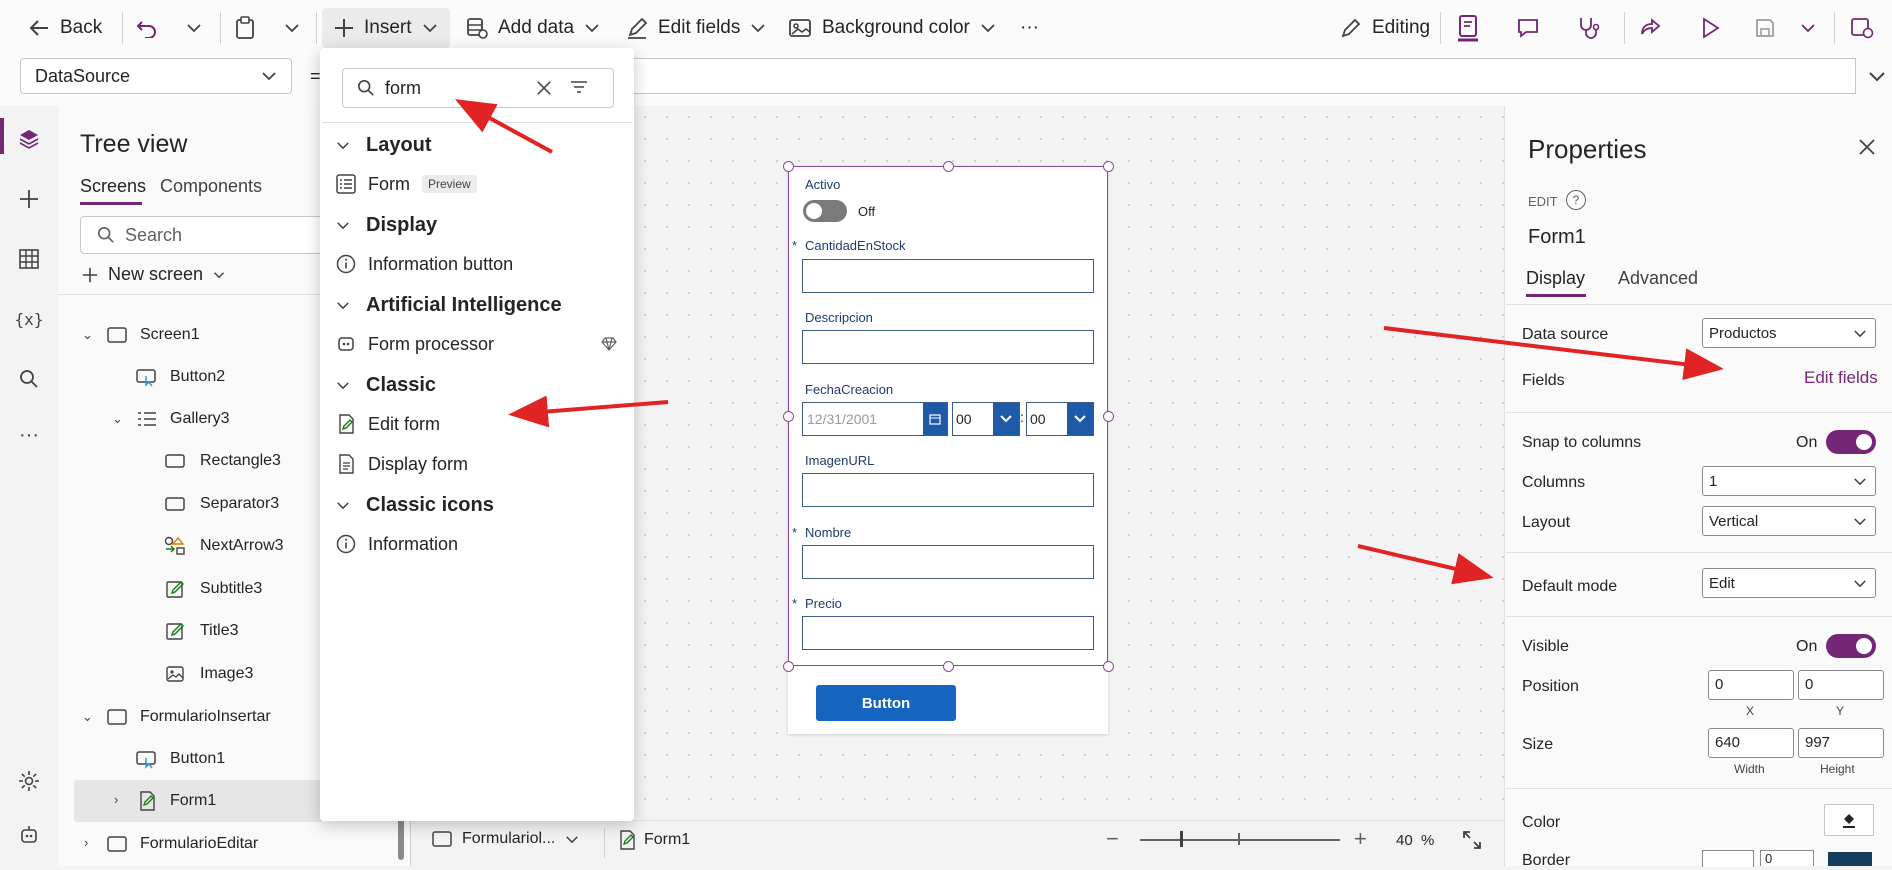 The height and width of the screenshot is (870, 1892). What do you see at coordinates (986, 419) in the screenshot?
I see `hour-dropdown: 00` at bounding box center [986, 419].